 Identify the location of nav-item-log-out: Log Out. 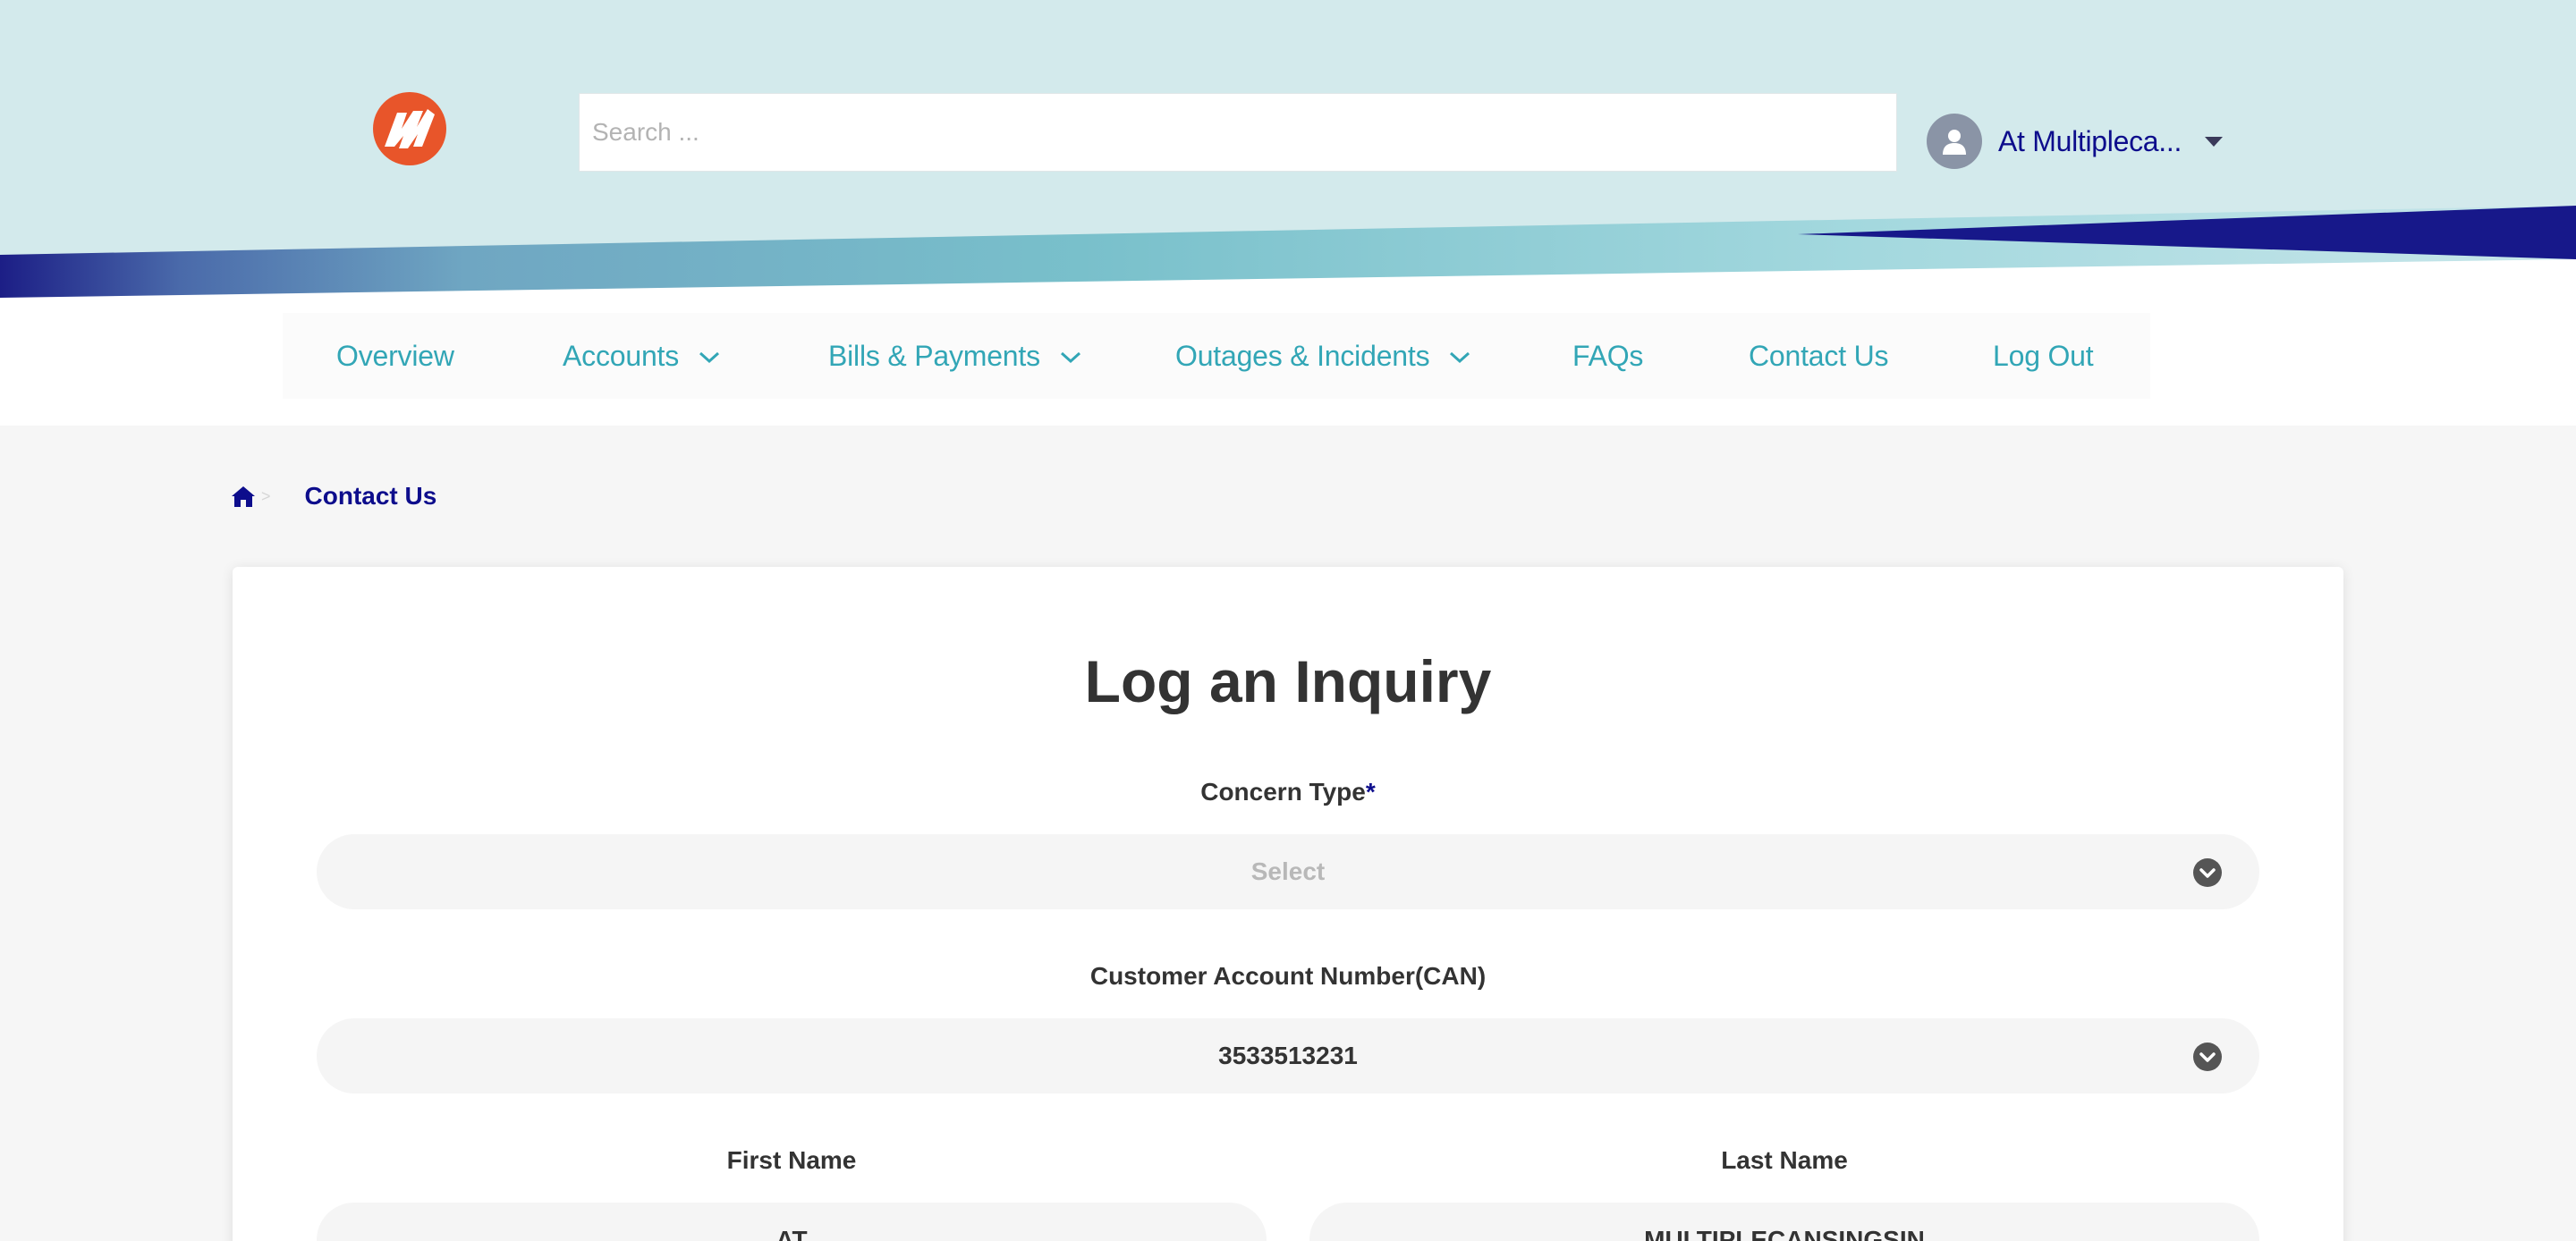
(2043, 356).